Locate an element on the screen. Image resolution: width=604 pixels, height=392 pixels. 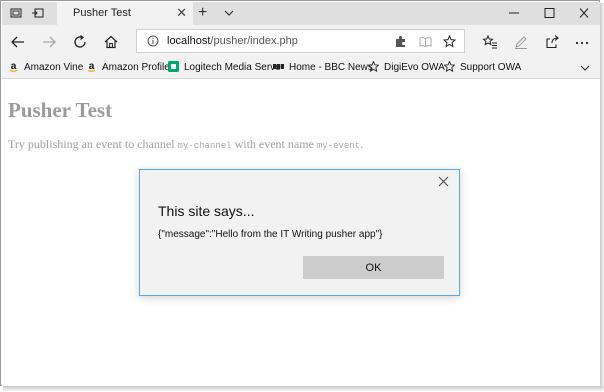
close-window-icon is located at coordinates (584, 13).